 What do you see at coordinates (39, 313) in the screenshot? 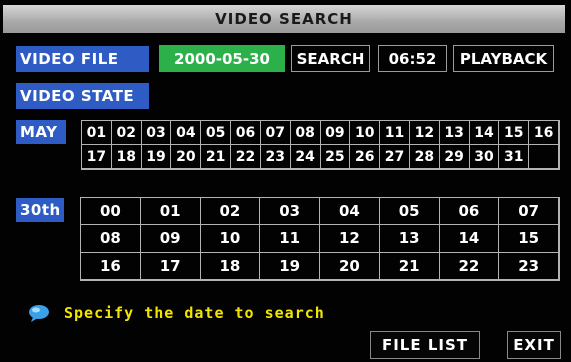
I see `speech-bubble-icon` at bounding box center [39, 313].